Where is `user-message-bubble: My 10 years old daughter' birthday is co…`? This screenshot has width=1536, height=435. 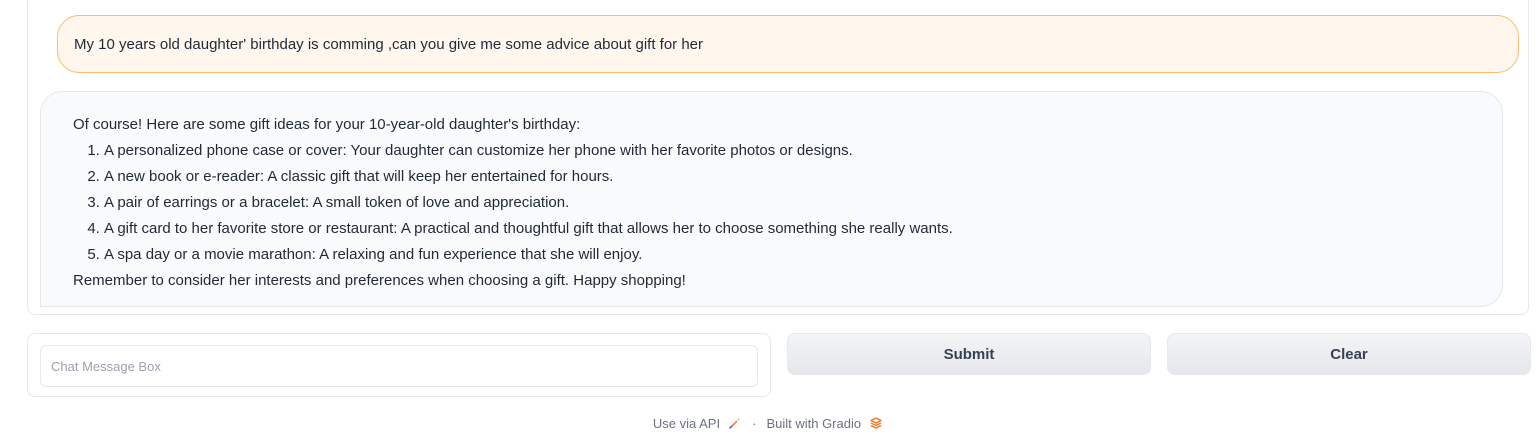 user-message-bubble: My 10 years old daughter' birthday is co… is located at coordinates (788, 44).